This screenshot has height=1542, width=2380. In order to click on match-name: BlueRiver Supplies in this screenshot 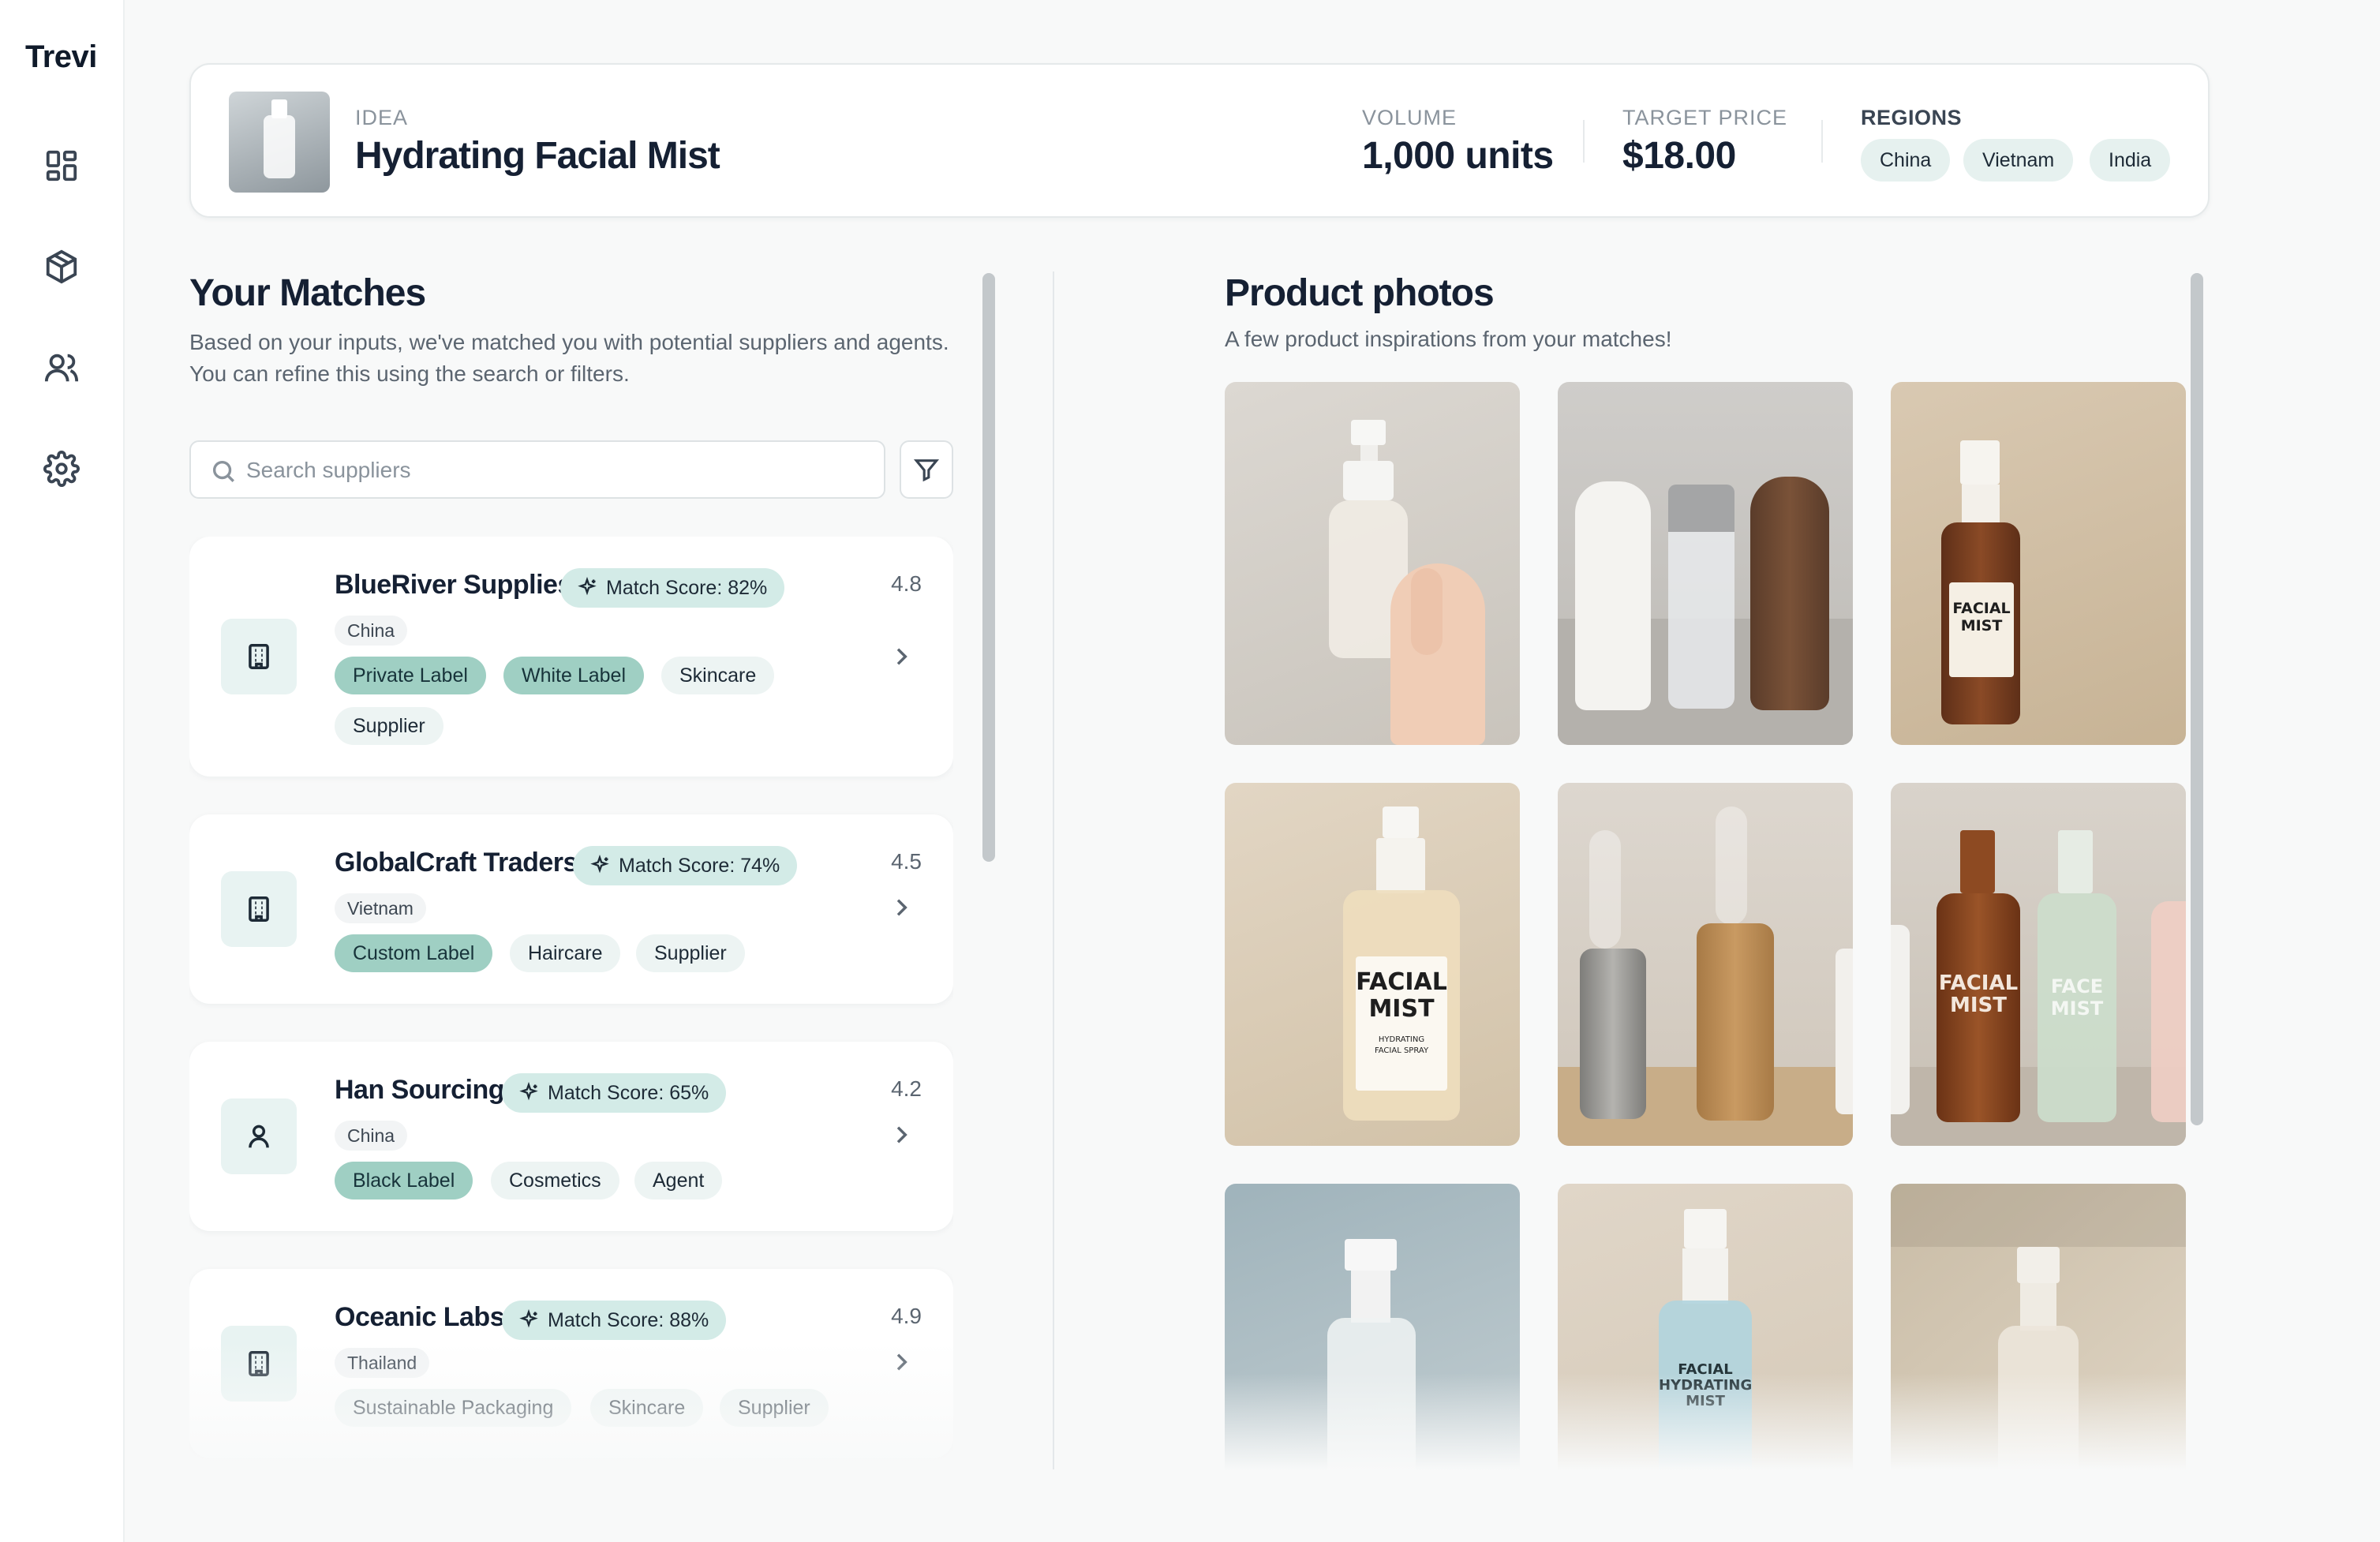, I will do `click(453, 585)`.